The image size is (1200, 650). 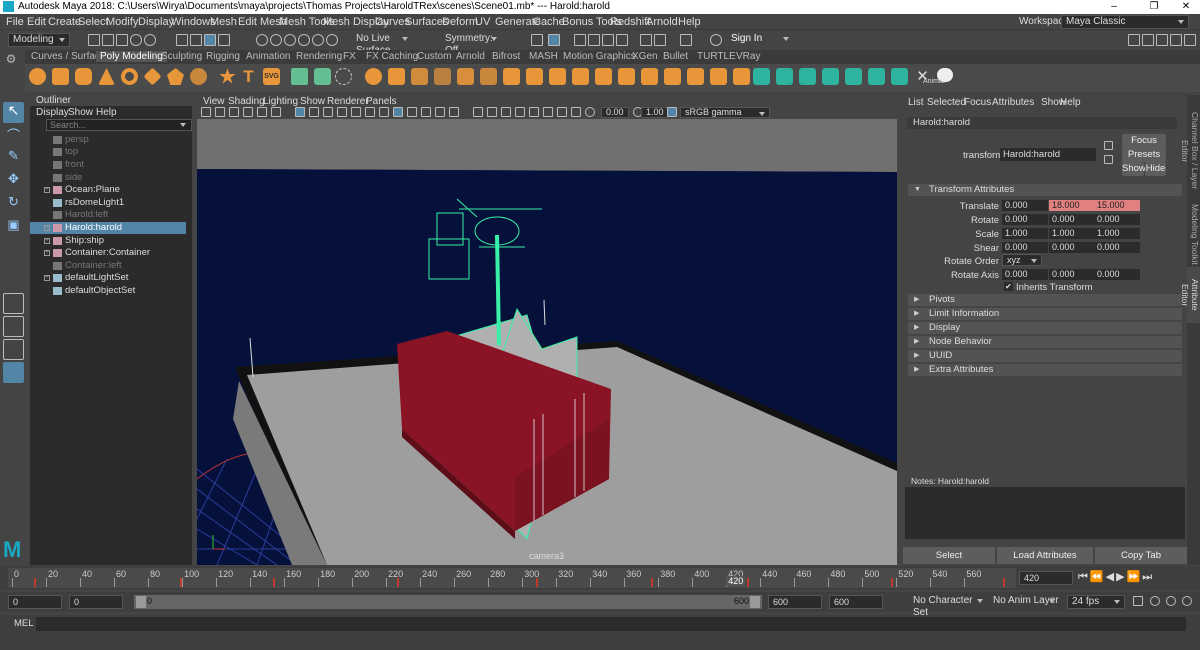 What do you see at coordinates (442, 76) in the screenshot?
I see `booleans-icon` at bounding box center [442, 76].